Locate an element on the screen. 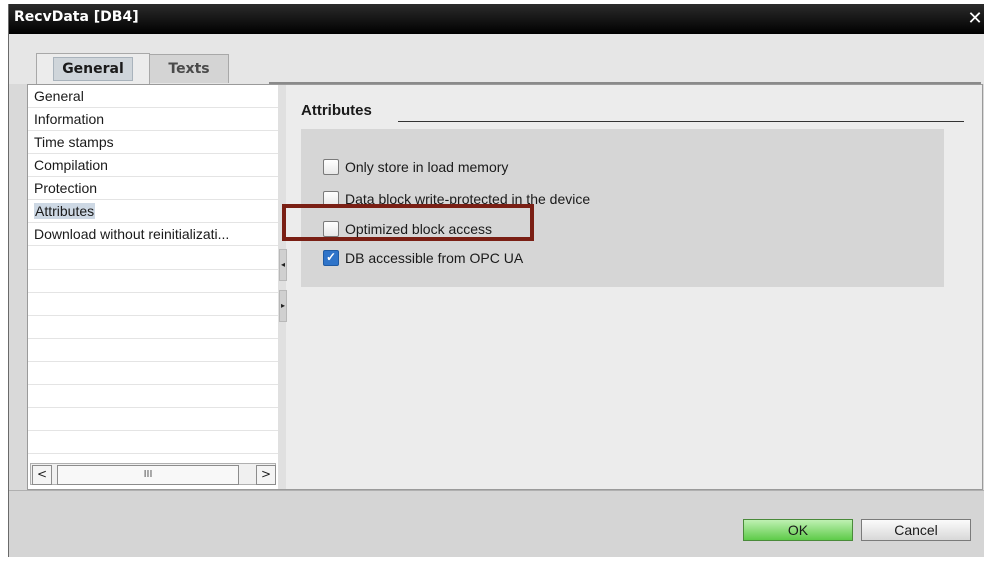 This screenshot has width=984, height=561. attr-only-store-in-load-memory: Only store in load memory is located at coordinates (415, 167).